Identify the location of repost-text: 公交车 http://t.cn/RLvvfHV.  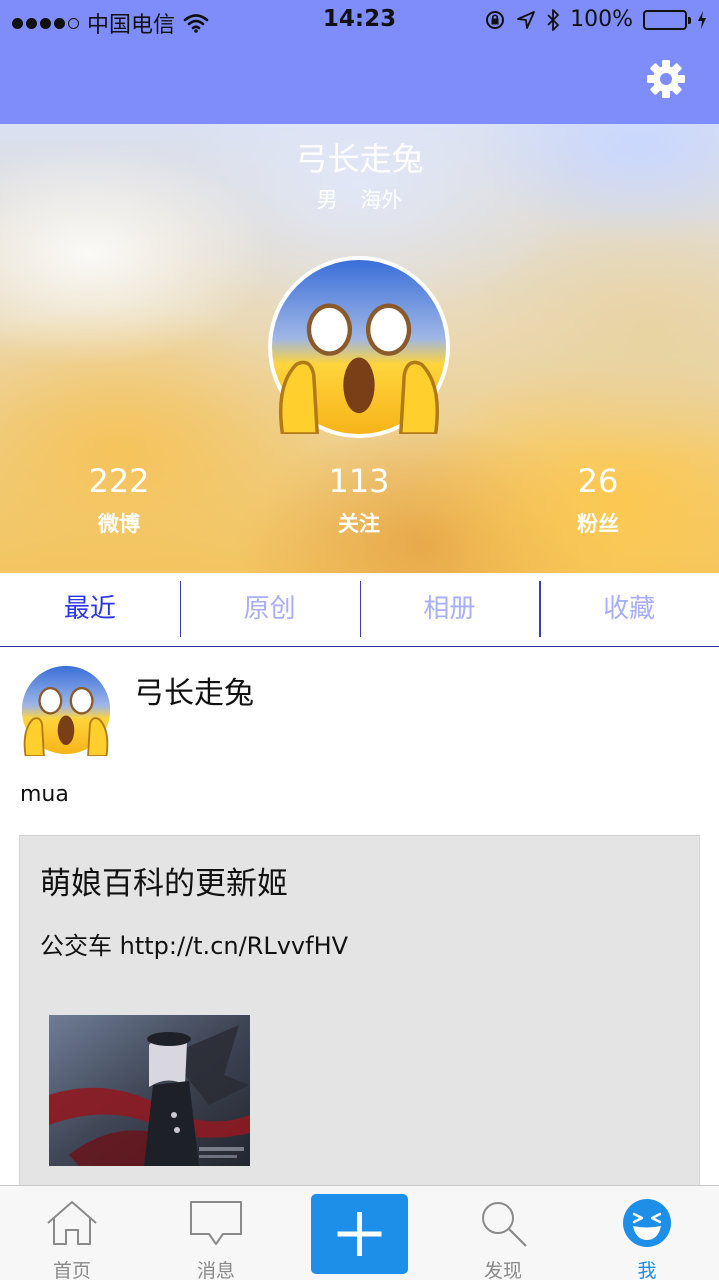
(194, 946).